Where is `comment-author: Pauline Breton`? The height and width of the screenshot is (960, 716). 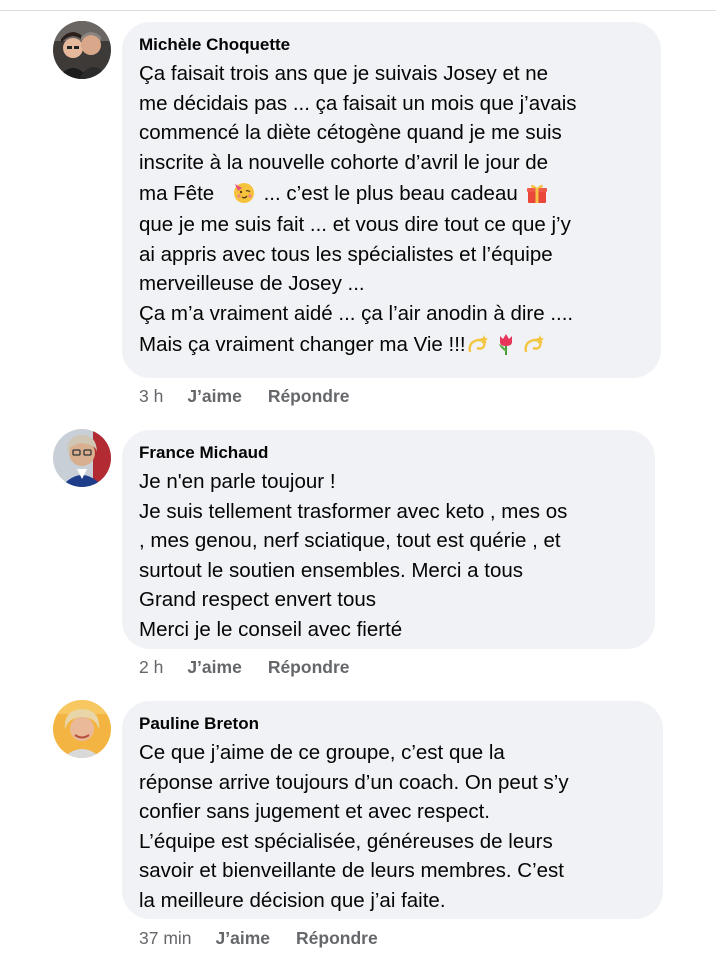 comment-author: Pauline Breton is located at coordinates (390, 724).